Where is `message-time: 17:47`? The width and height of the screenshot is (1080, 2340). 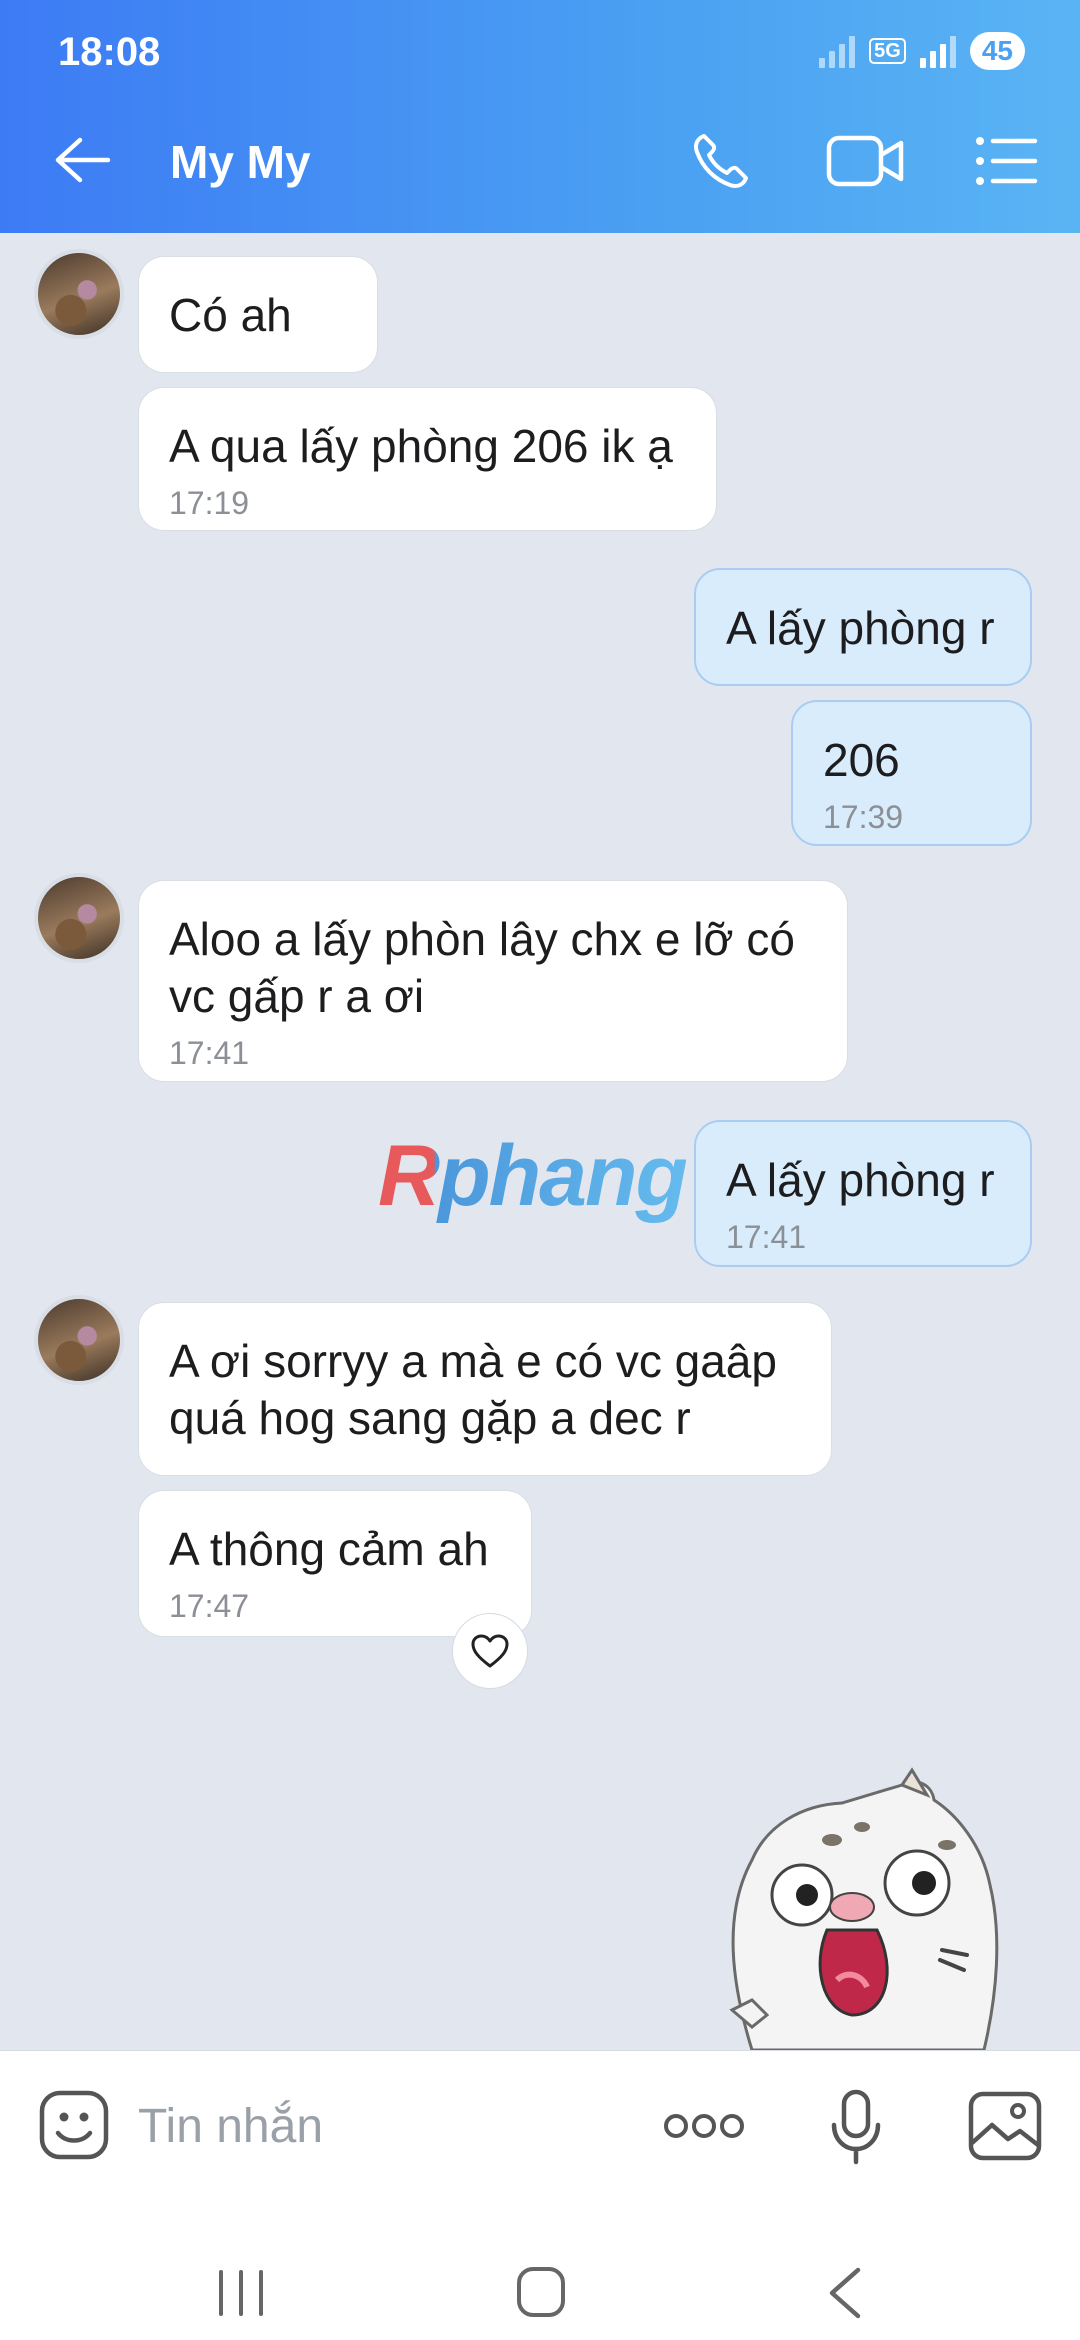
message-time: 17:47 is located at coordinates (209, 1606).